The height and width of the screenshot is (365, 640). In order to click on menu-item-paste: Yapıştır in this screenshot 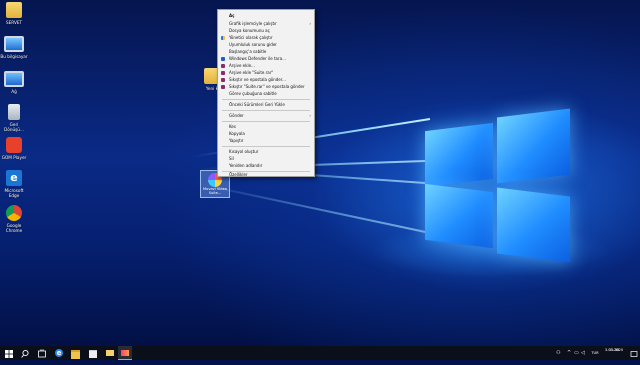, I will do `click(266, 140)`.